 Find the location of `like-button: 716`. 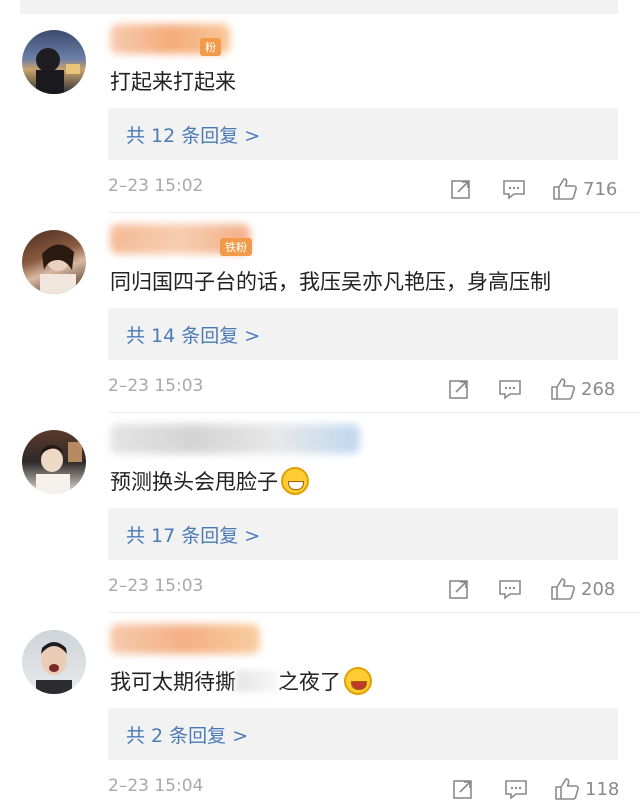

like-button: 716 is located at coordinates (584, 189).